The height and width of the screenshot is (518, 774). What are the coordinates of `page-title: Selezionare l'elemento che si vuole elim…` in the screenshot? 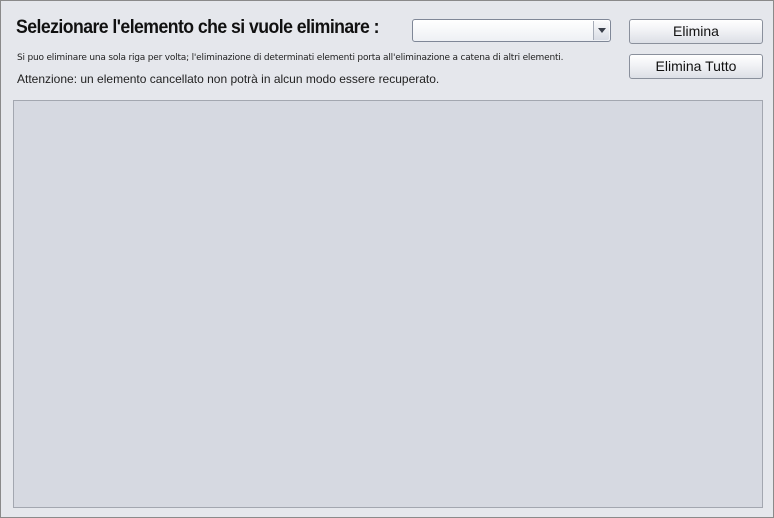 It's located at (198, 27).